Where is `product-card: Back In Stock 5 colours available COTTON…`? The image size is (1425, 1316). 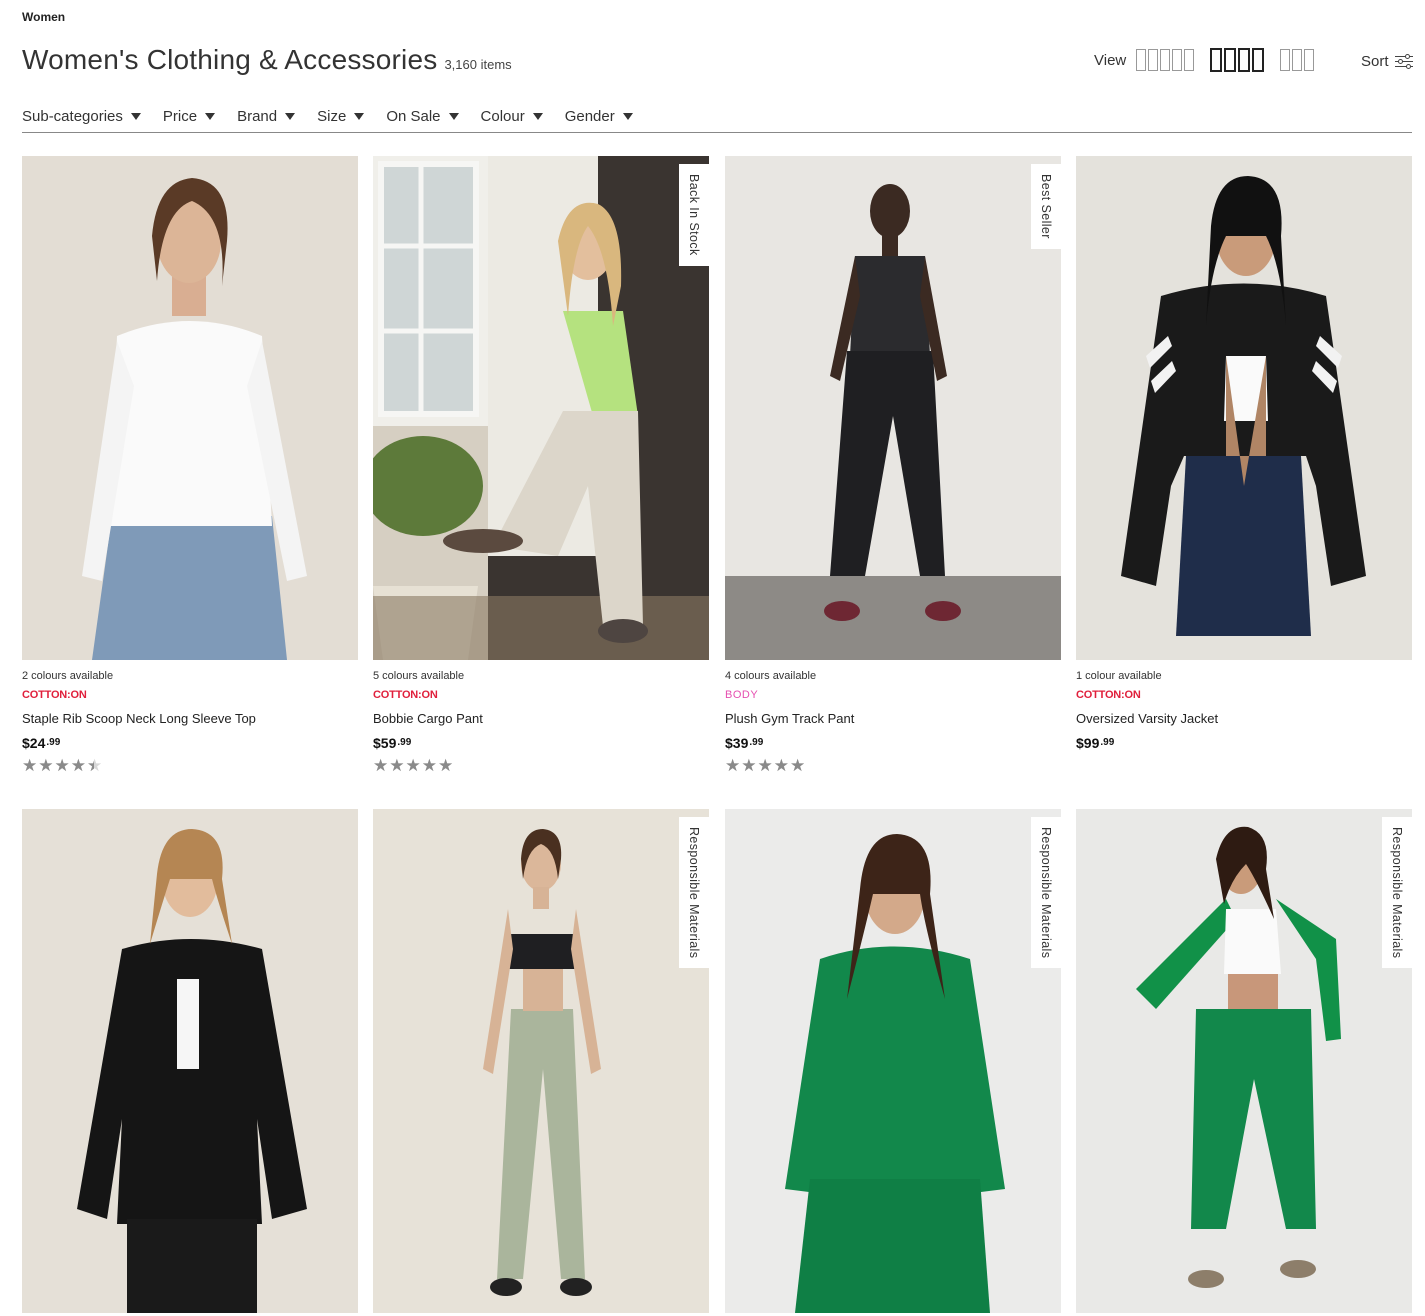
product-card: Back In Stock 5 colours available COTTON… is located at coordinates (541, 465).